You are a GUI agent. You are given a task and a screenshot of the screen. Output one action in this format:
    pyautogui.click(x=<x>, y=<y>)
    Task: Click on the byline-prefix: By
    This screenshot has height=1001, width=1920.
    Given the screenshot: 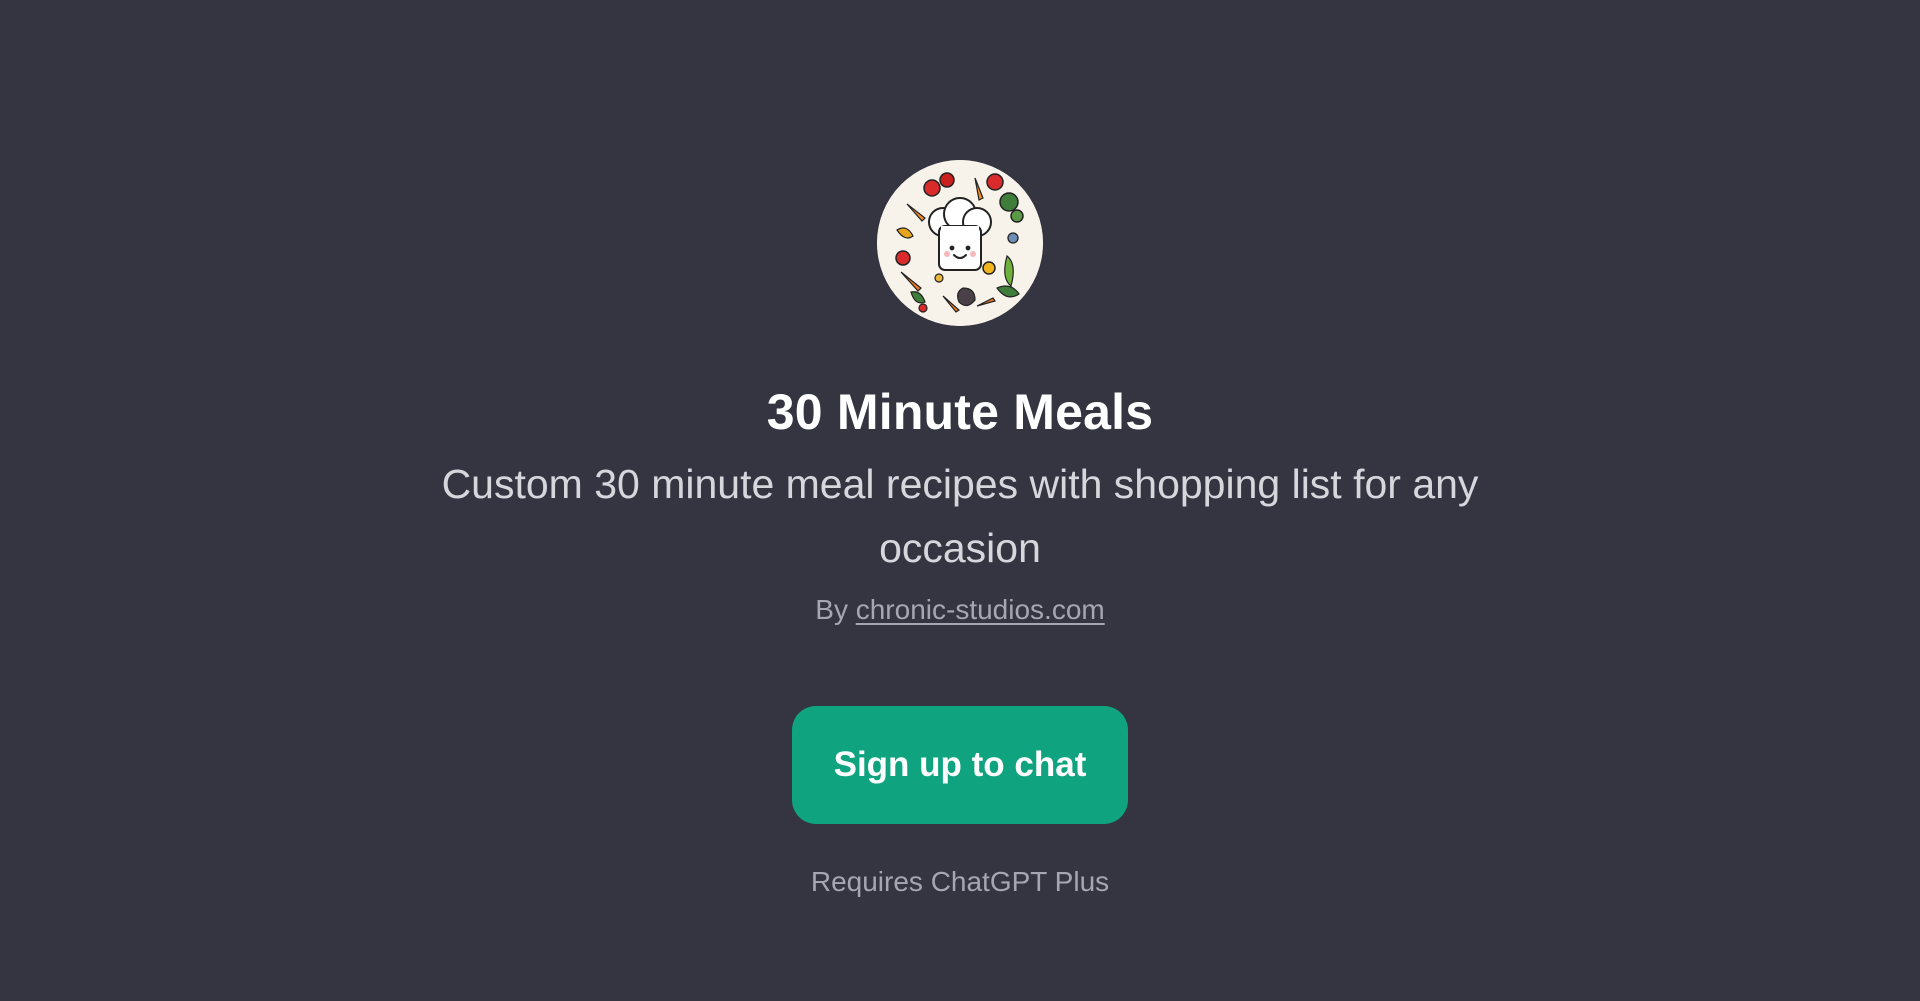 What is the action you would take?
    pyautogui.click(x=831, y=609)
    